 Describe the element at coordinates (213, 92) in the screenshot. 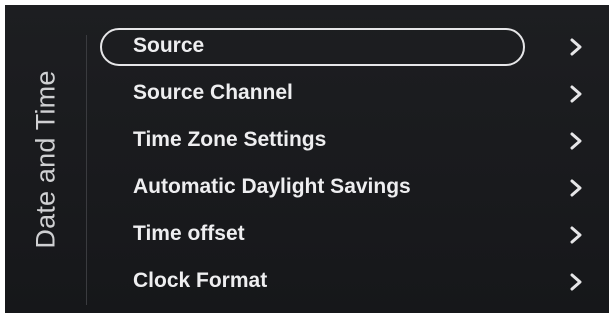

I see `menu-item-label: Source Channel` at that location.